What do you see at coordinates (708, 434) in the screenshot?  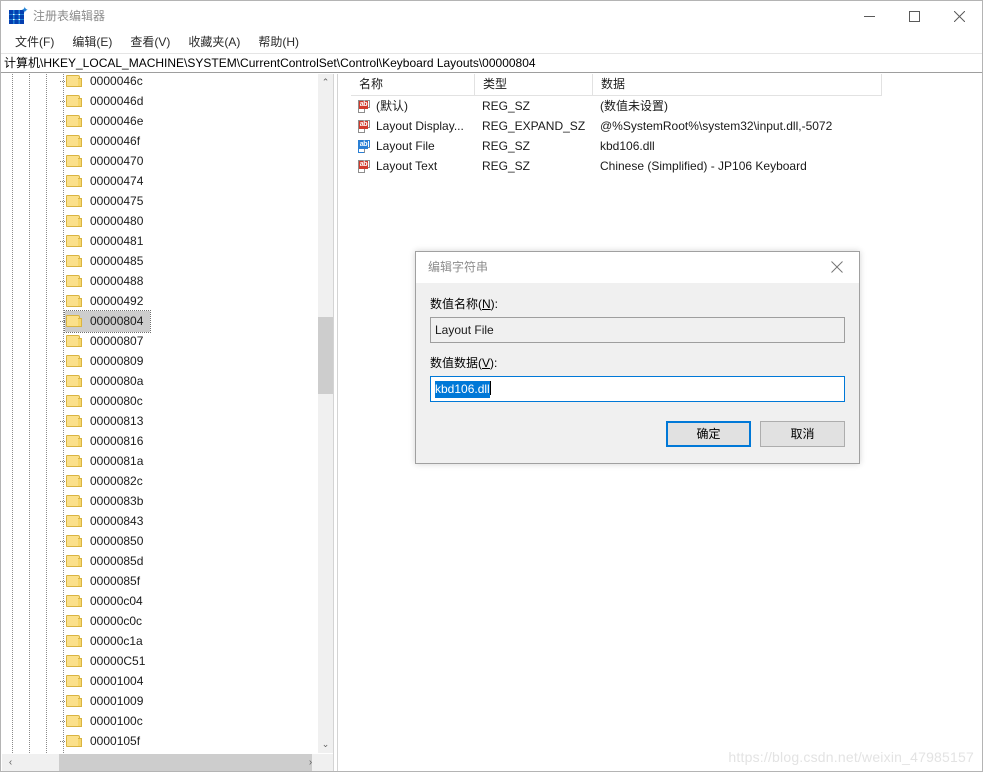 I see `ok-button: 确定` at bounding box center [708, 434].